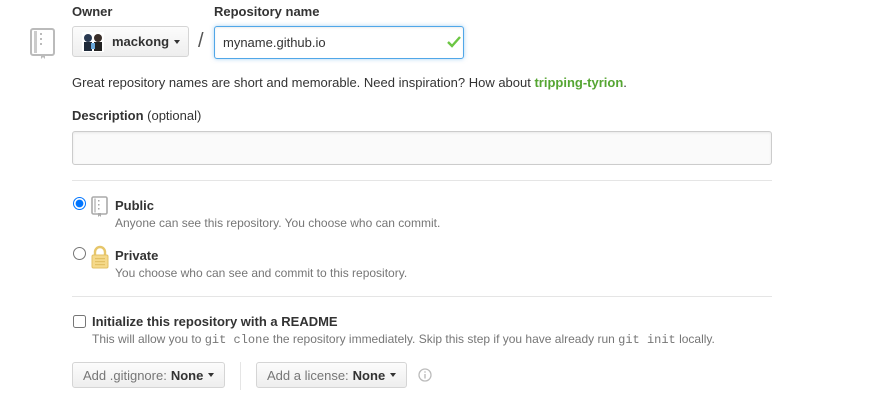 Image resolution: width=869 pixels, height=404 pixels. What do you see at coordinates (79, 253) in the screenshot?
I see `private-radio` at bounding box center [79, 253].